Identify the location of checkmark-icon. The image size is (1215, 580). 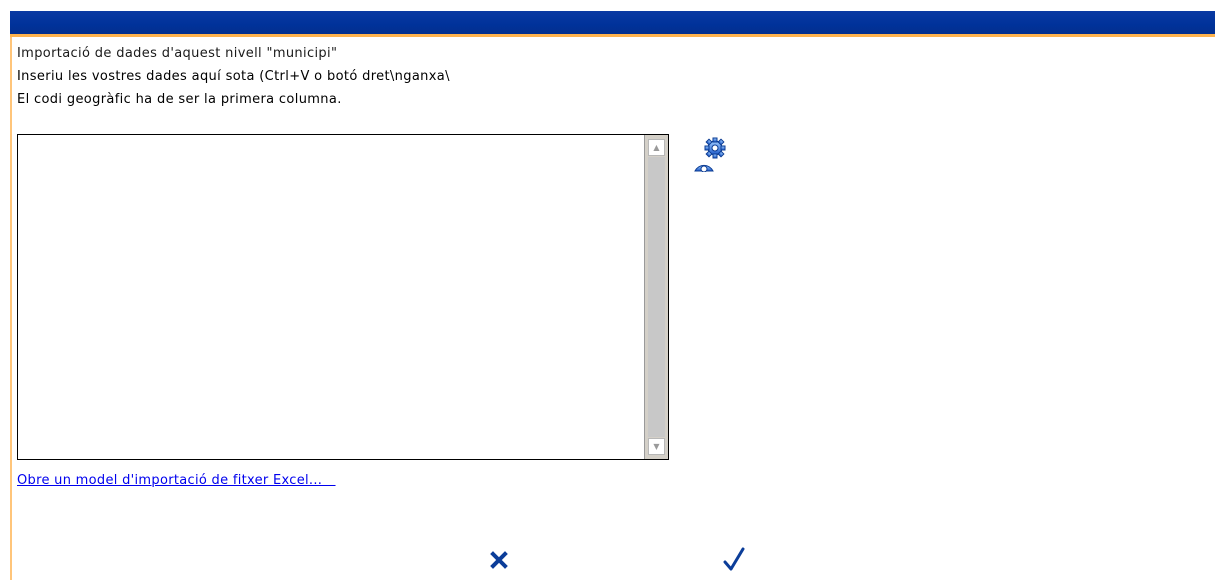
(734, 559).